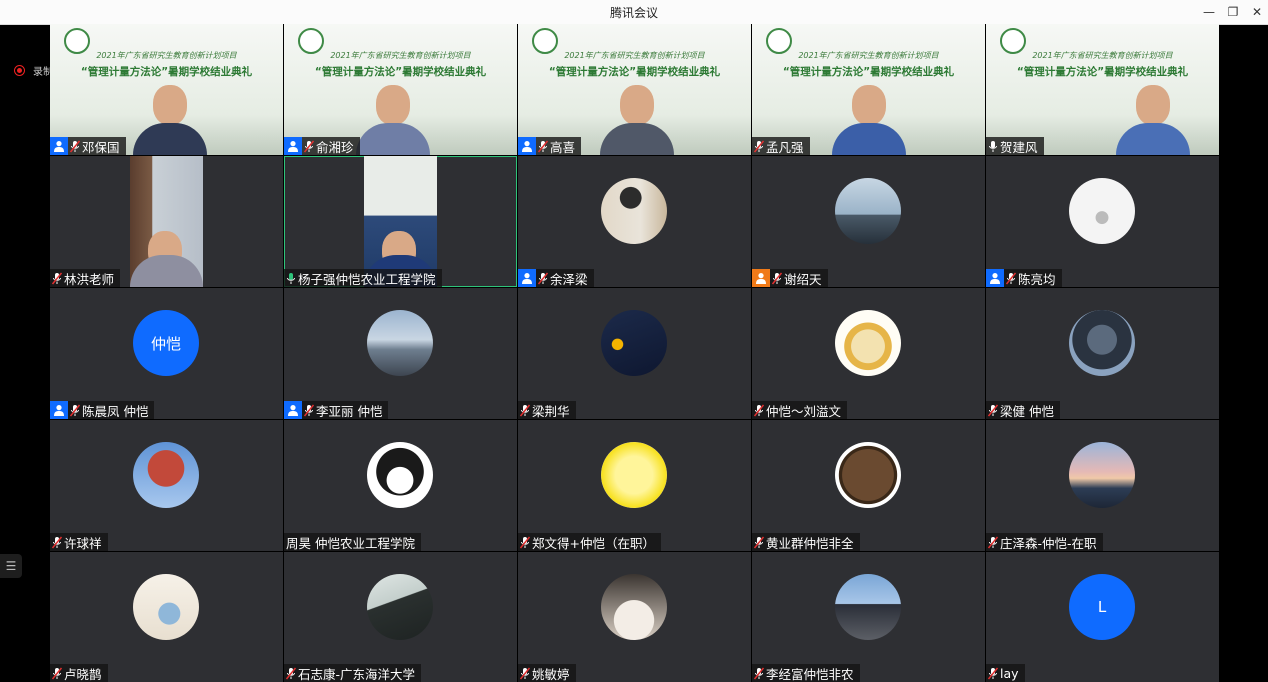 Image resolution: width=1268 pixels, height=682 pixels. I want to click on participant-label: 仲恺～刘溢文, so click(799, 410).